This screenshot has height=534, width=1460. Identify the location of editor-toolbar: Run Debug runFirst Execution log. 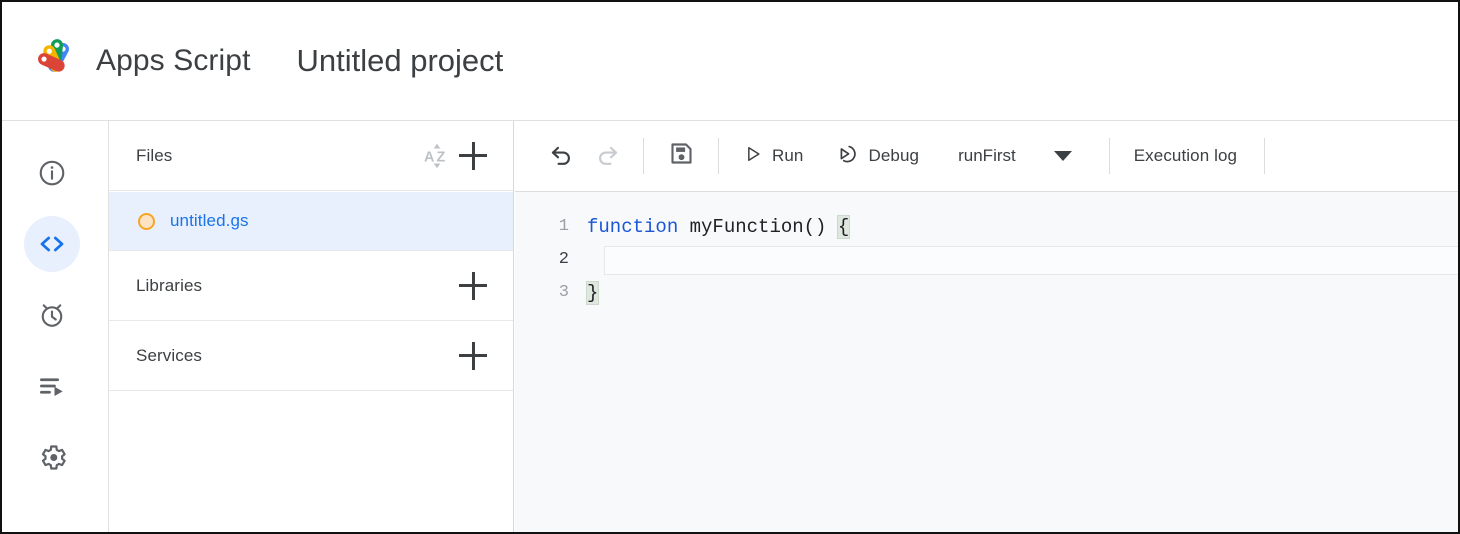
(986, 156).